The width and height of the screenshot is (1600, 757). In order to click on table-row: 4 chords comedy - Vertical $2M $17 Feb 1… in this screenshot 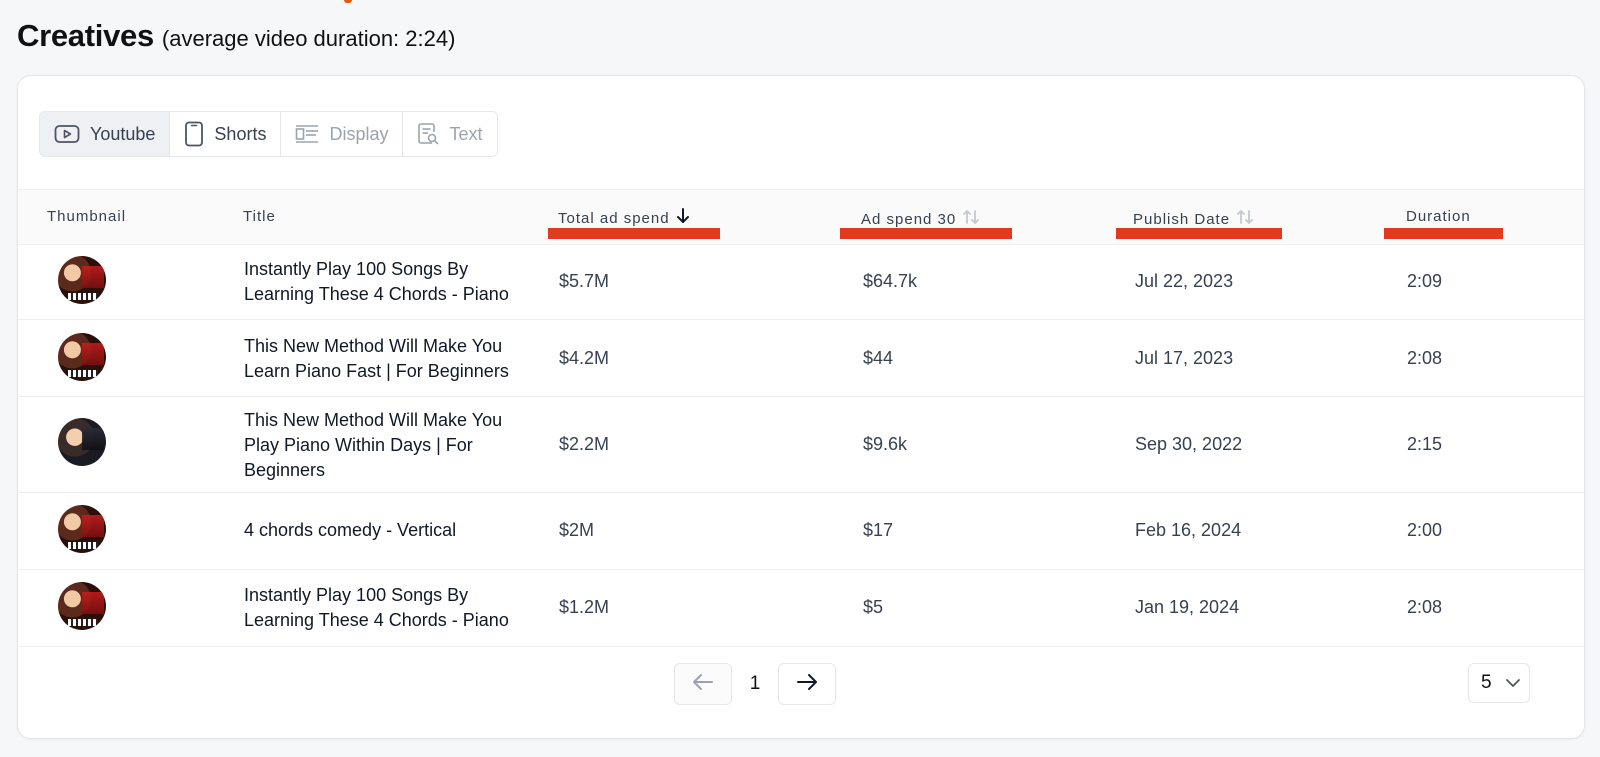, I will do `click(801, 531)`.